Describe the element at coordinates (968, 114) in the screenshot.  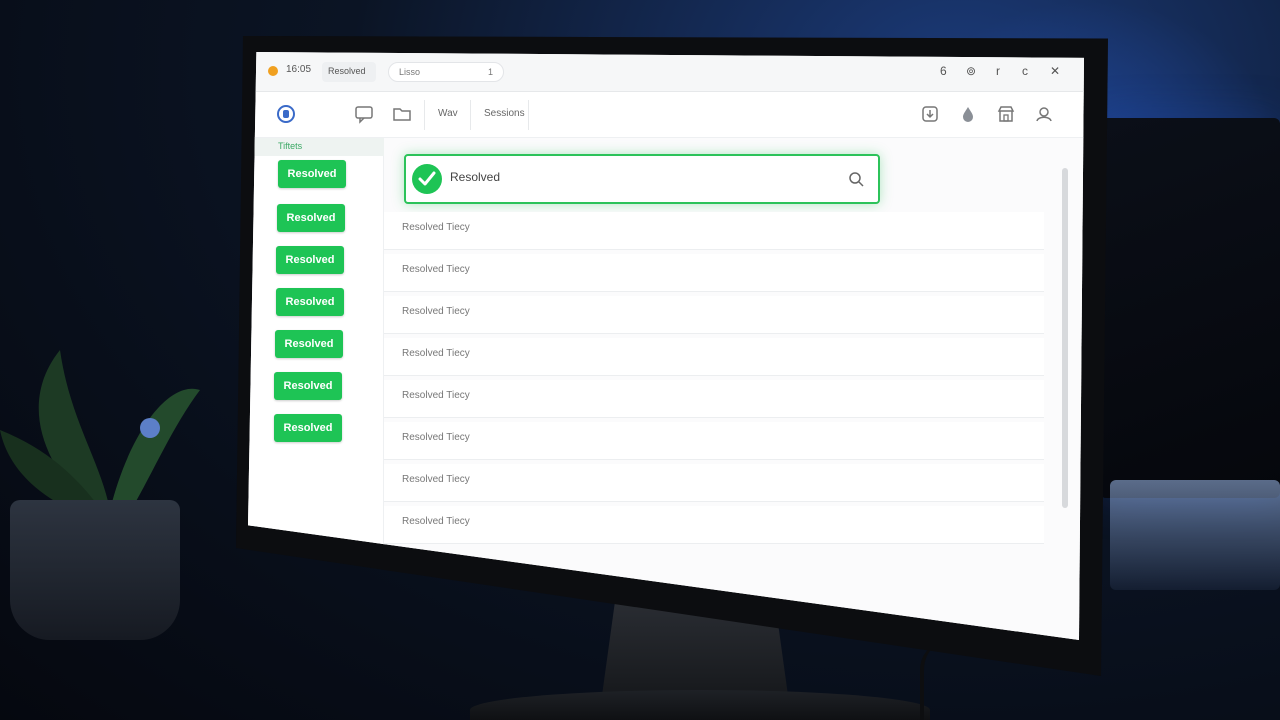
I see `drop-icon` at that location.